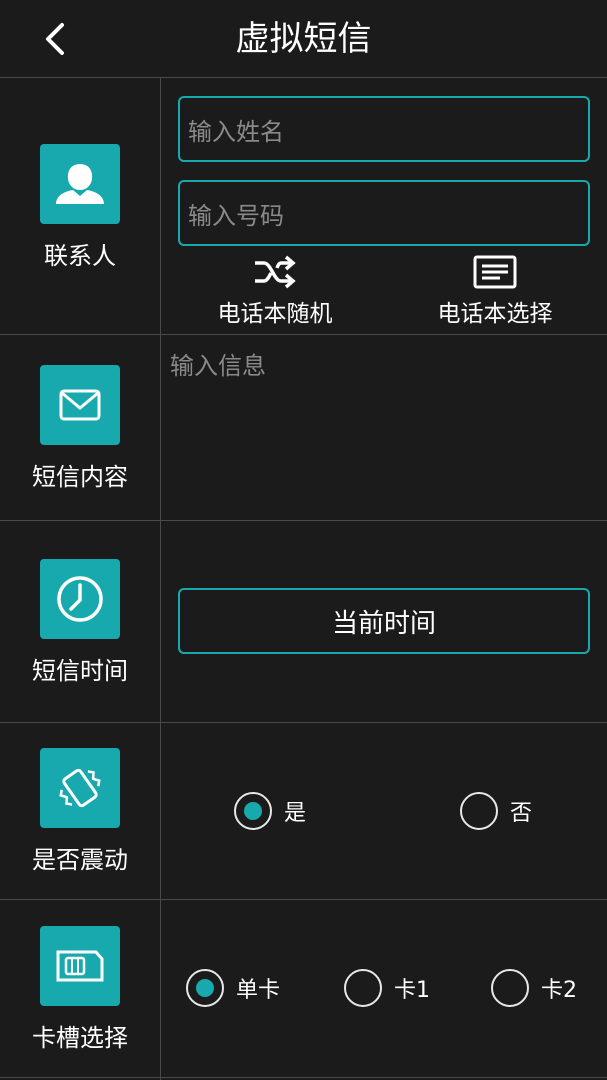 Image resolution: width=607 pixels, height=1080 pixels. Describe the element at coordinates (233, 988) in the screenshot. I see `sim-single-radio: 单卡` at that location.